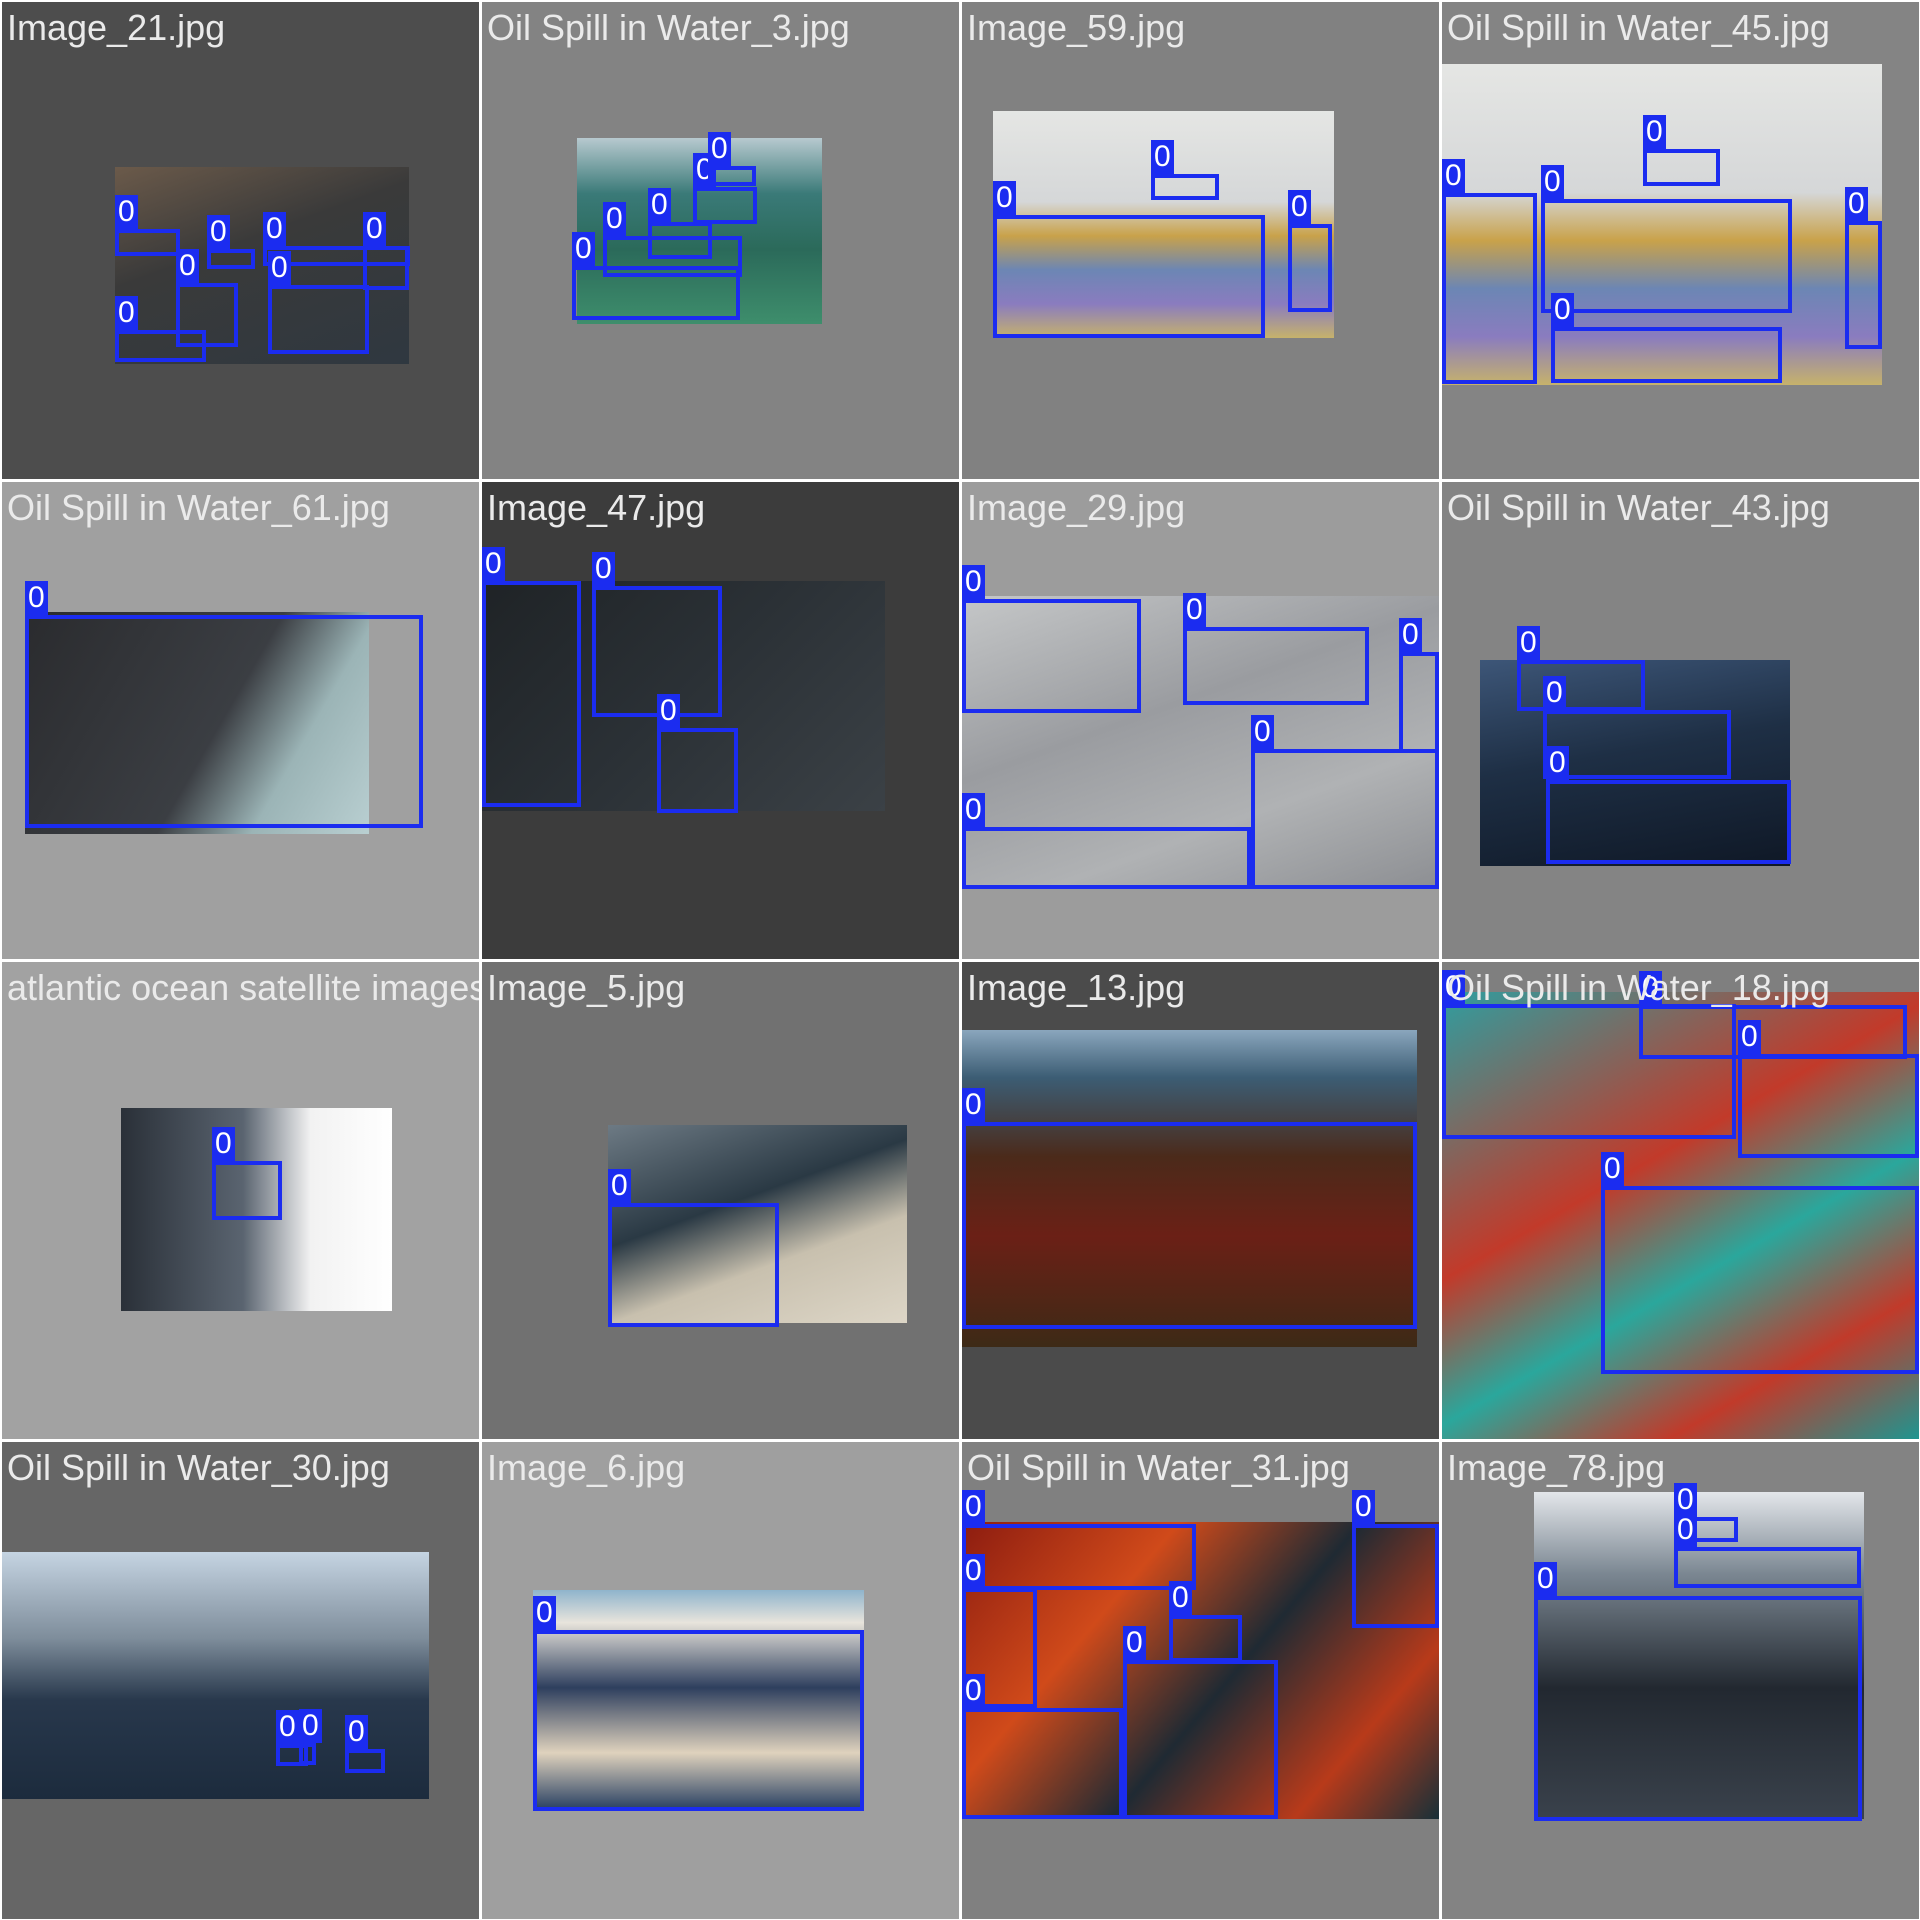 Image resolution: width=1920 pixels, height=1920 pixels. I want to click on image-filename: Oil Spill in Water_3.jpg, so click(668, 27).